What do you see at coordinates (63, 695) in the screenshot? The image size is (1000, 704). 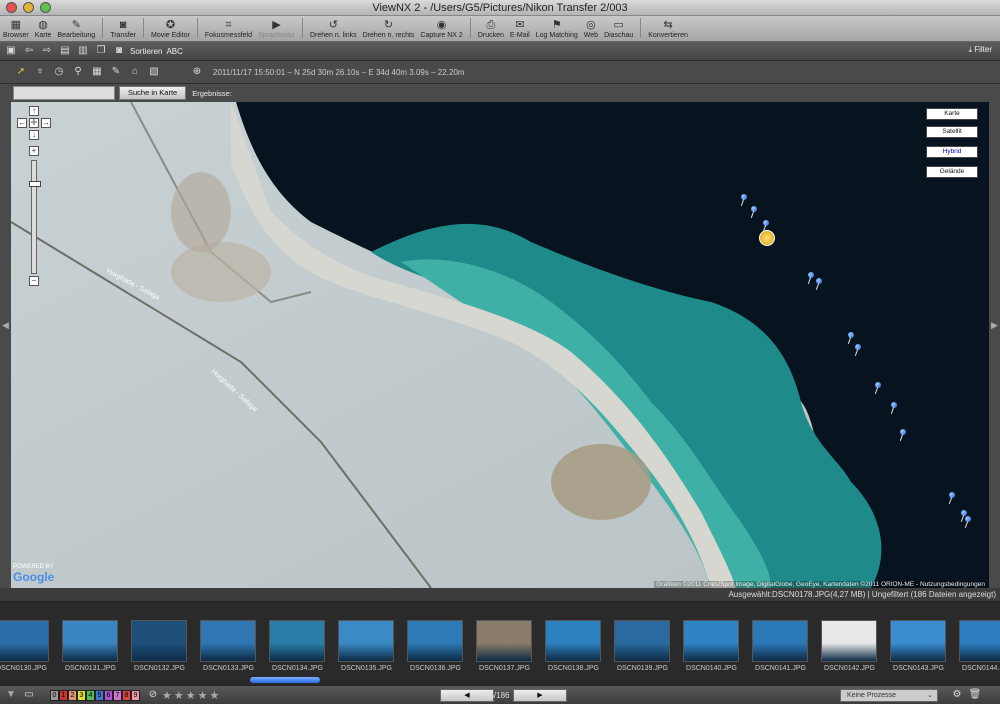 I see `color-label-1: 1` at bounding box center [63, 695].